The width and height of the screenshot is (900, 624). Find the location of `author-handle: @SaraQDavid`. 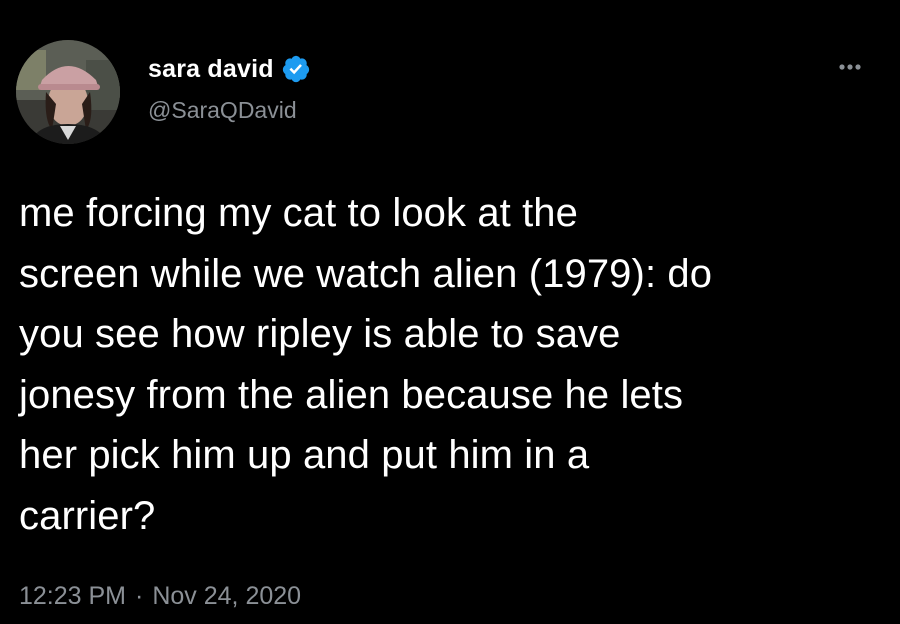

author-handle: @SaraQDavid is located at coordinates (222, 110).